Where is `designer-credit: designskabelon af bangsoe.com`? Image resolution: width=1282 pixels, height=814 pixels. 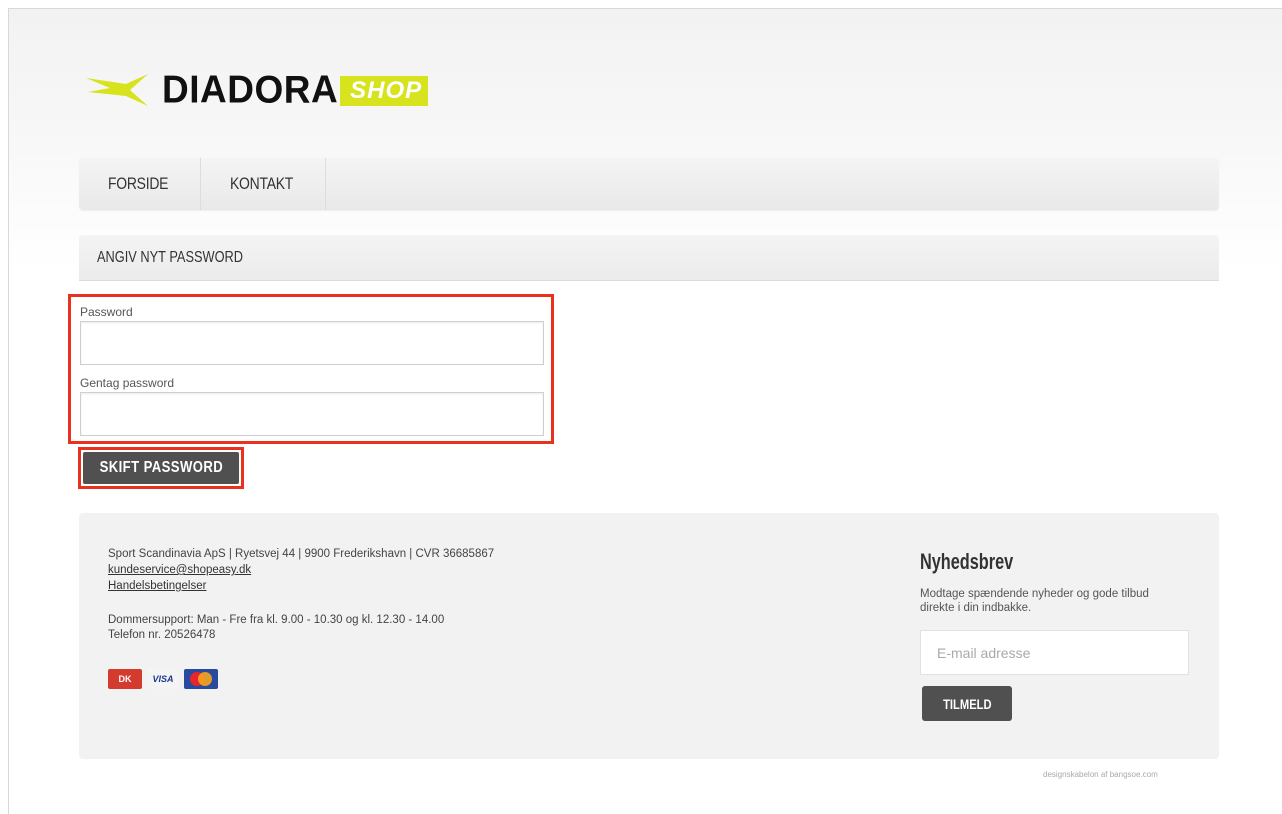 designer-credit: designskabelon af bangsoe.com is located at coordinates (1100, 774).